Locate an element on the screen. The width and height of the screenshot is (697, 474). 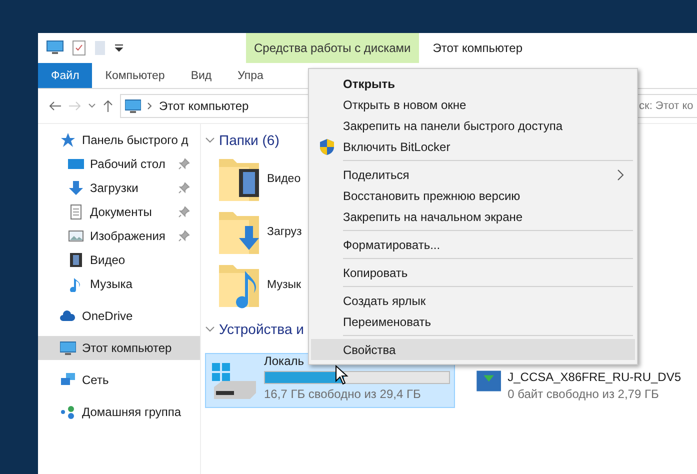
checklist-icon is located at coordinates (79, 48).